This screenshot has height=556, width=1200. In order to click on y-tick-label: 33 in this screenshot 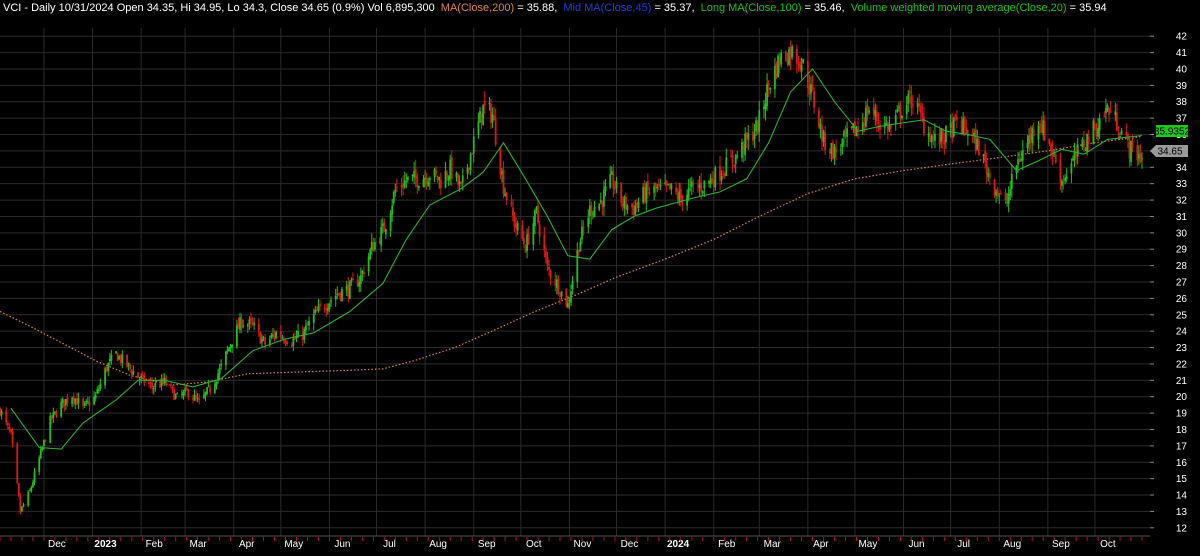, I will do `click(1182, 184)`.